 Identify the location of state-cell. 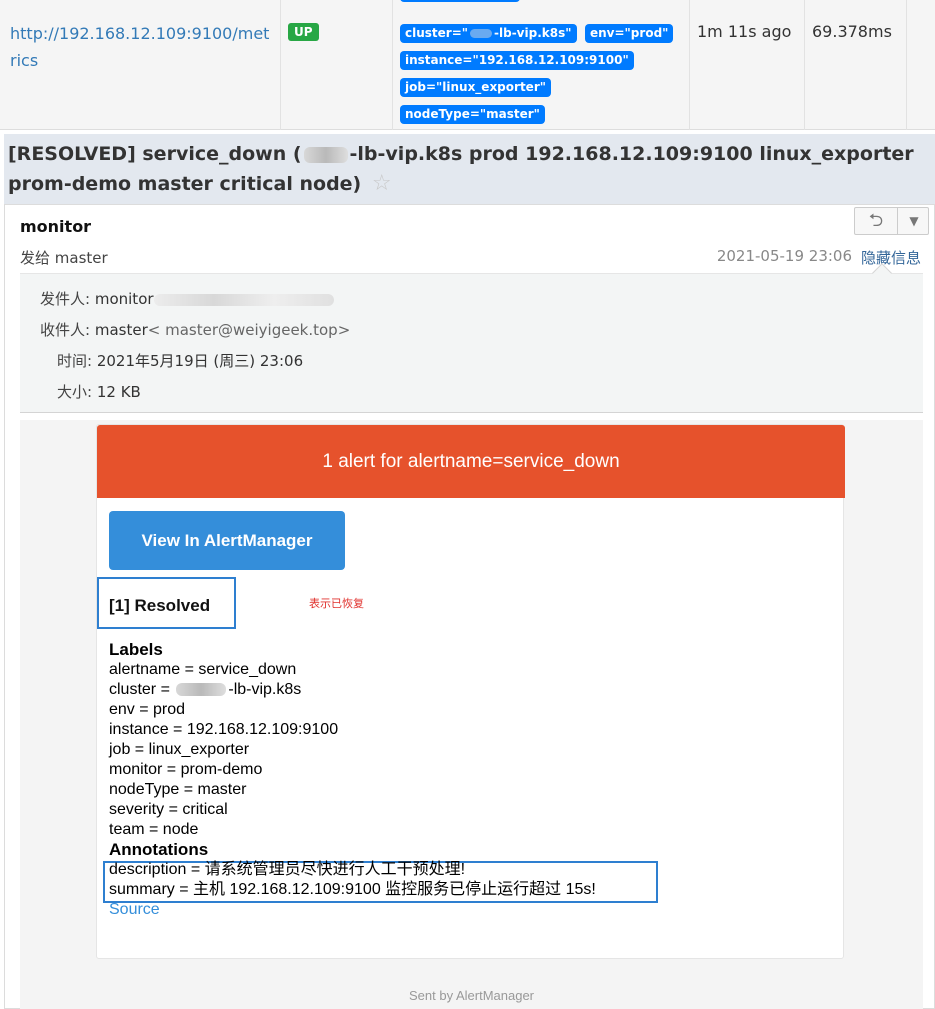
(336, 65).